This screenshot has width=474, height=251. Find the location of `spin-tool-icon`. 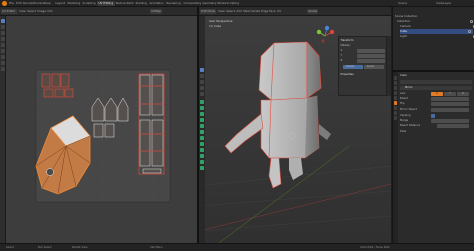

spin-tool-icon is located at coordinates (202, 138).